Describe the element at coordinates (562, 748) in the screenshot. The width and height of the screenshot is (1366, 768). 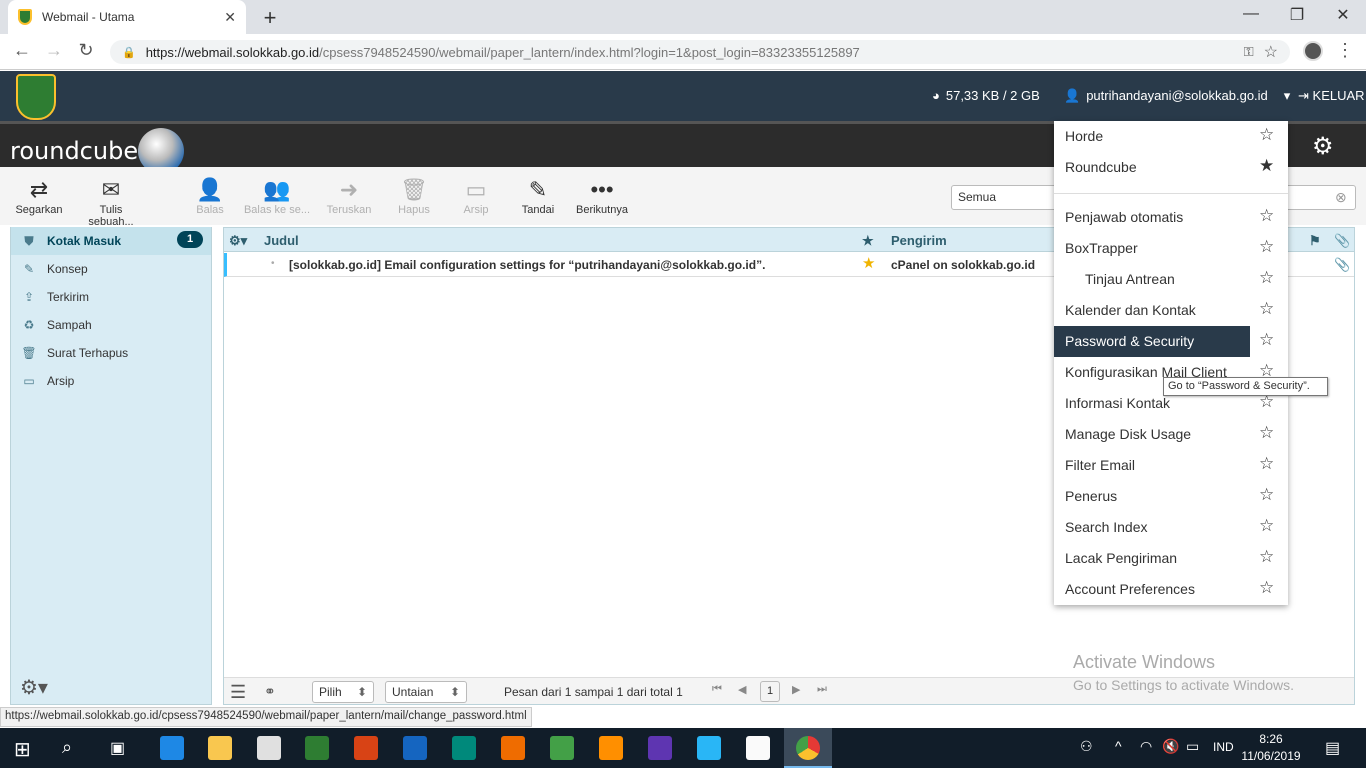
I see `app-triangle-icon` at that location.